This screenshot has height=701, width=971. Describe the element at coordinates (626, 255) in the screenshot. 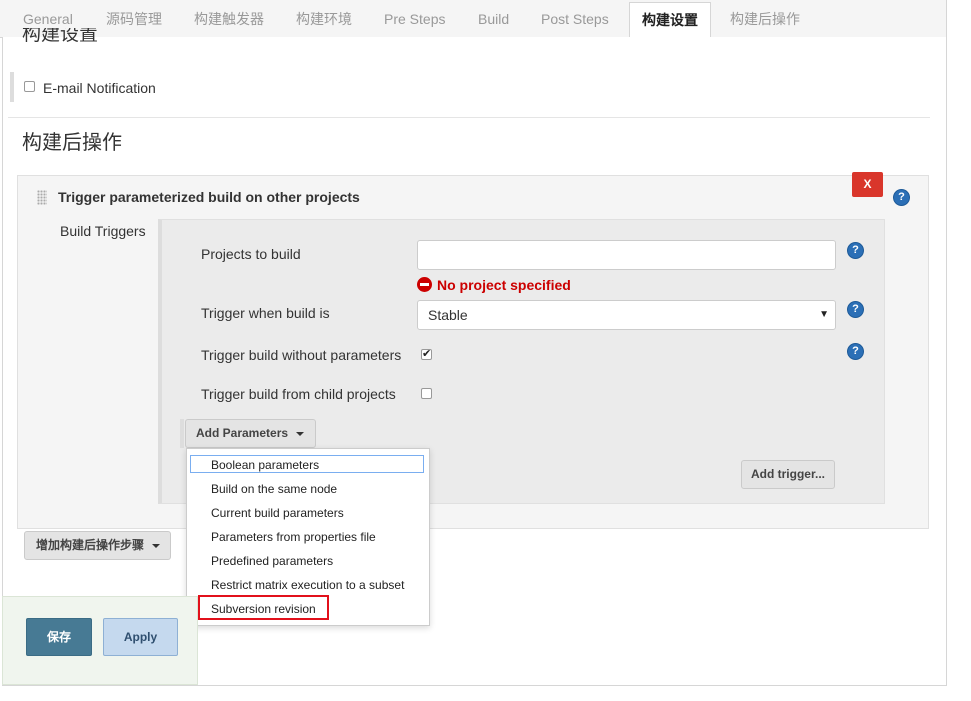

I see `projects-to-build-input` at that location.